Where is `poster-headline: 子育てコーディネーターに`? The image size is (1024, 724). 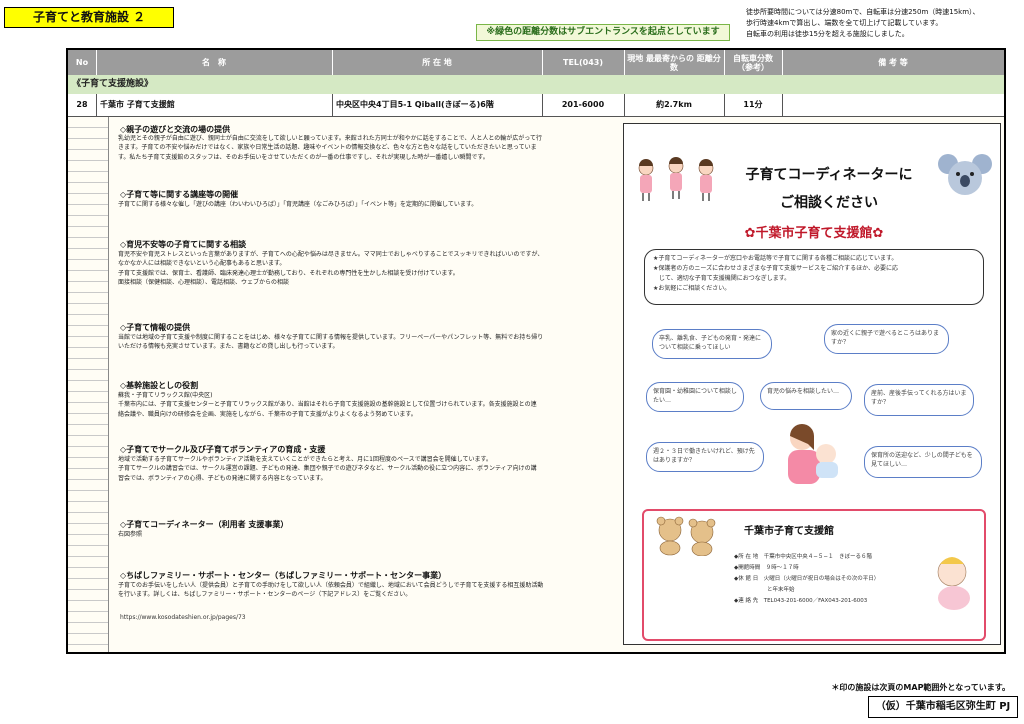
poster-headline: 子育てコーディネーターに is located at coordinates (829, 175).